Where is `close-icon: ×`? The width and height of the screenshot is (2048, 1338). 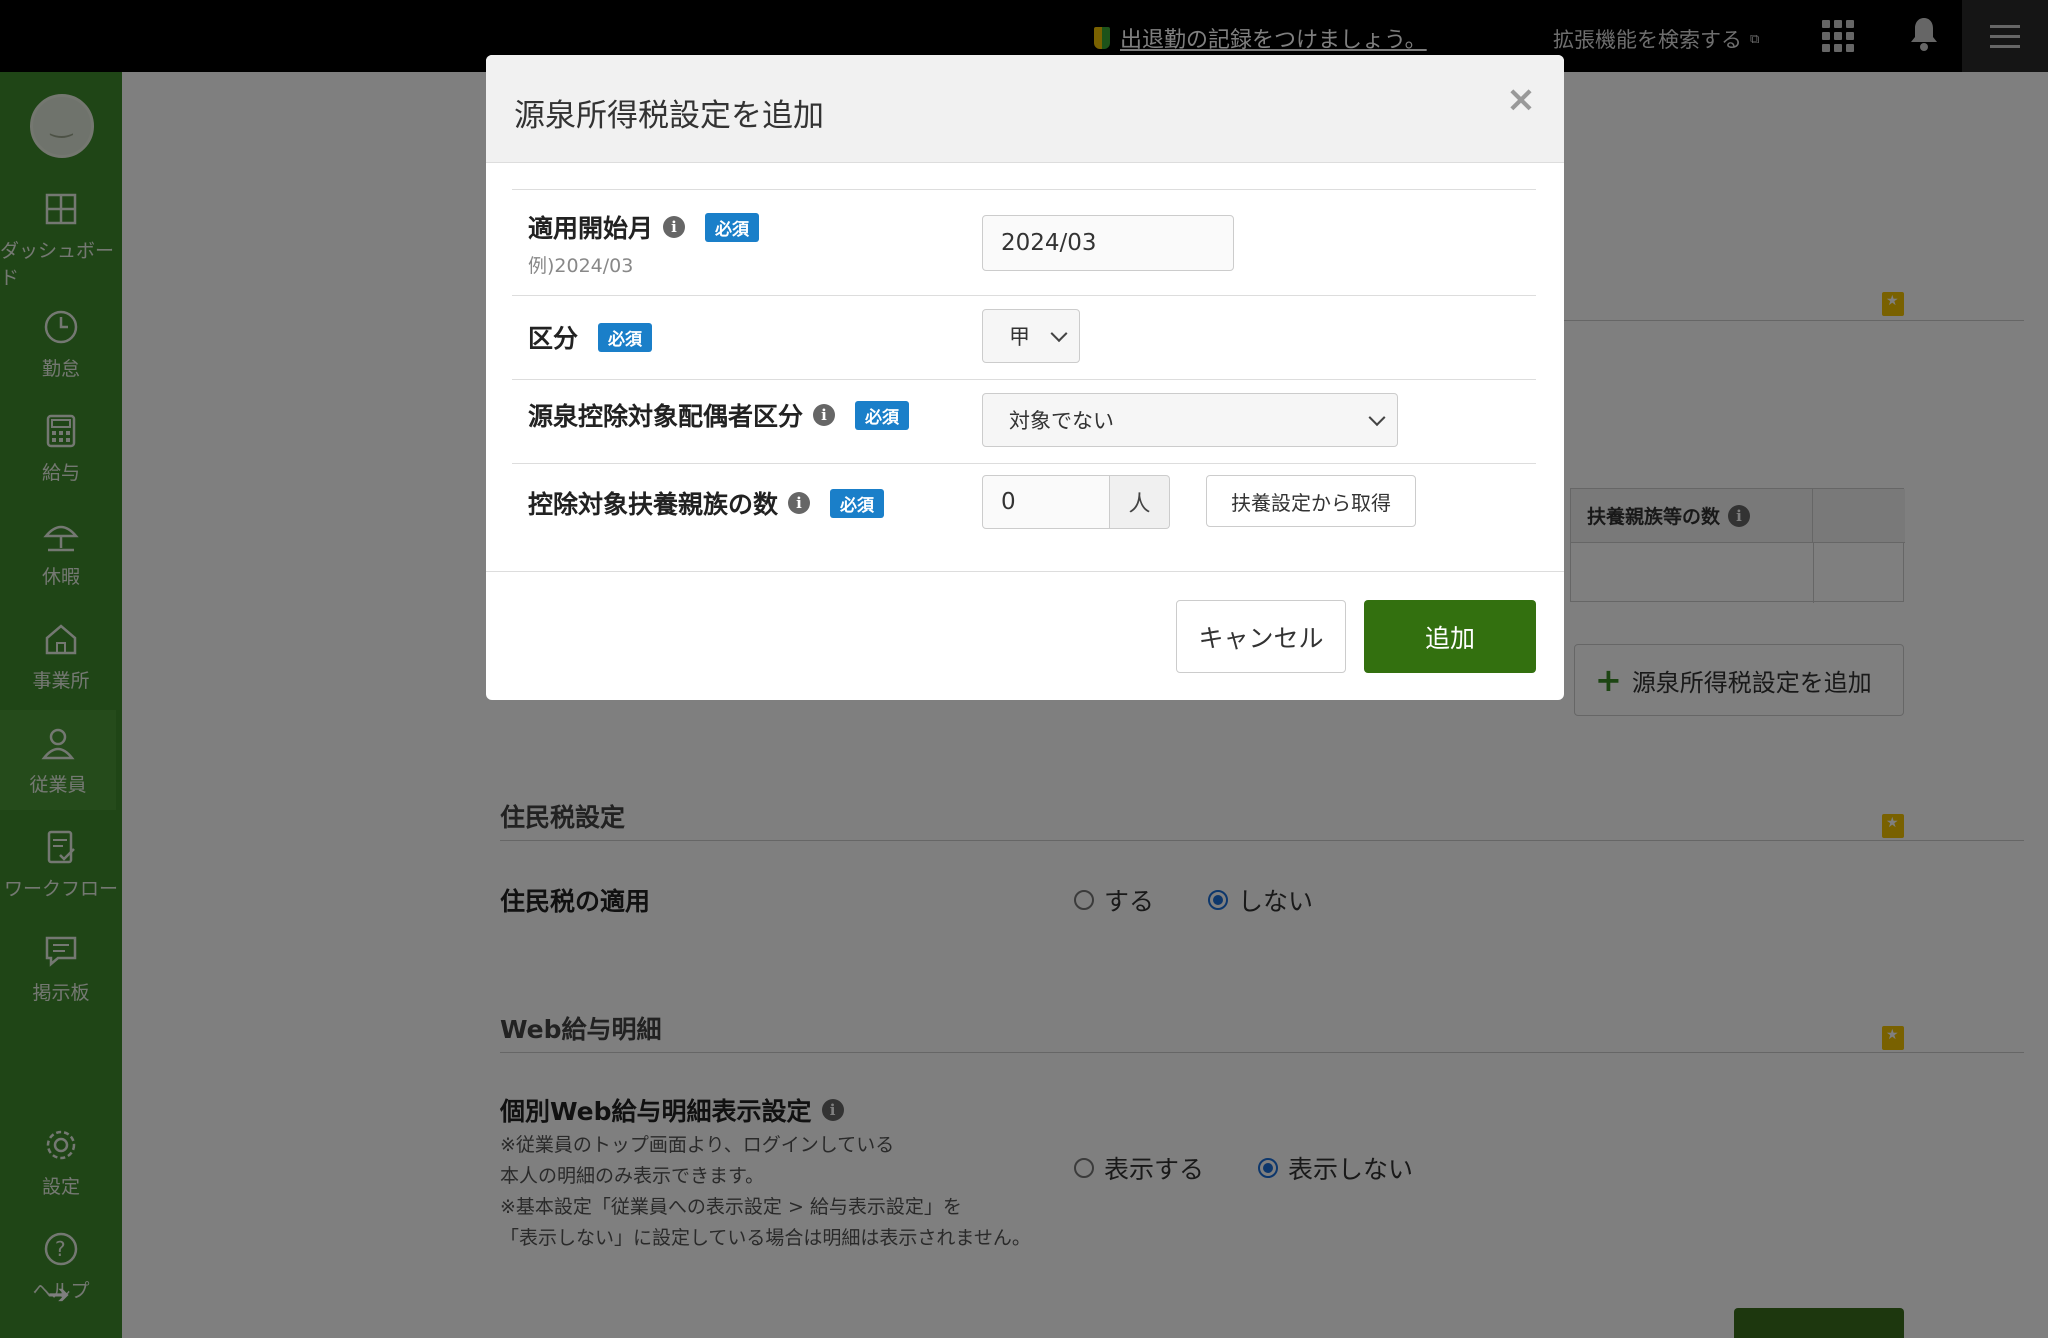
close-icon: × is located at coordinates (1521, 99).